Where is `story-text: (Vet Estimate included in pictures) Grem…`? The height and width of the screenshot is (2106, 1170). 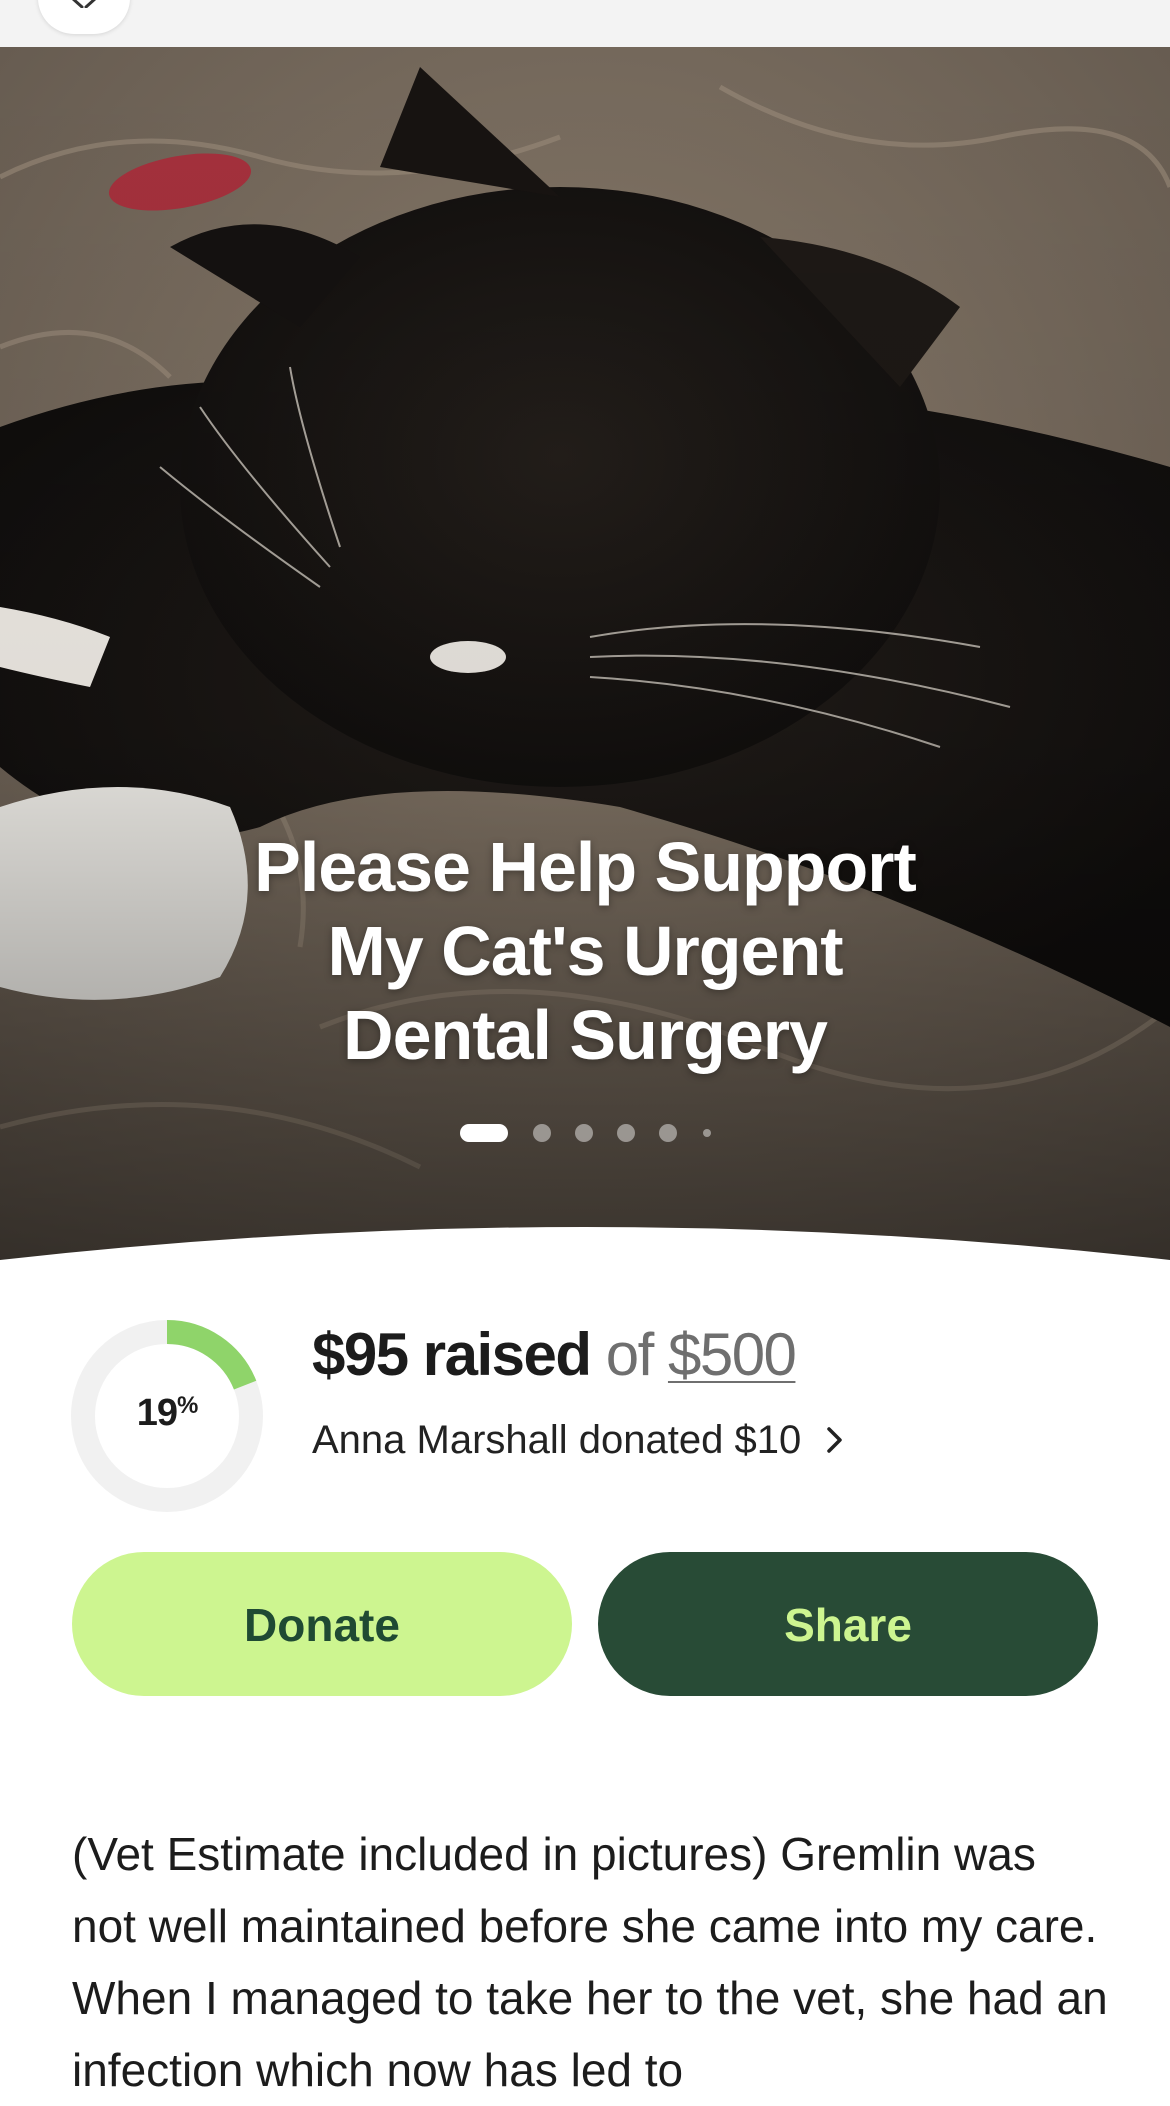 story-text: (Vet Estimate included in pictures) Grem… is located at coordinates (590, 1962).